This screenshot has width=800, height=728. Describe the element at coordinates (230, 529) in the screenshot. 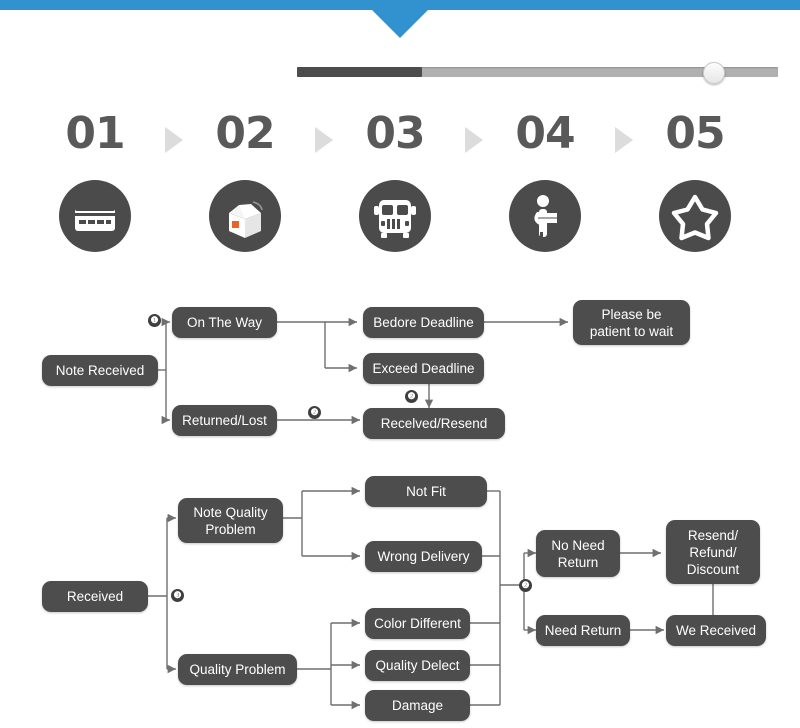

I see `node-label-line2: Problem` at that location.